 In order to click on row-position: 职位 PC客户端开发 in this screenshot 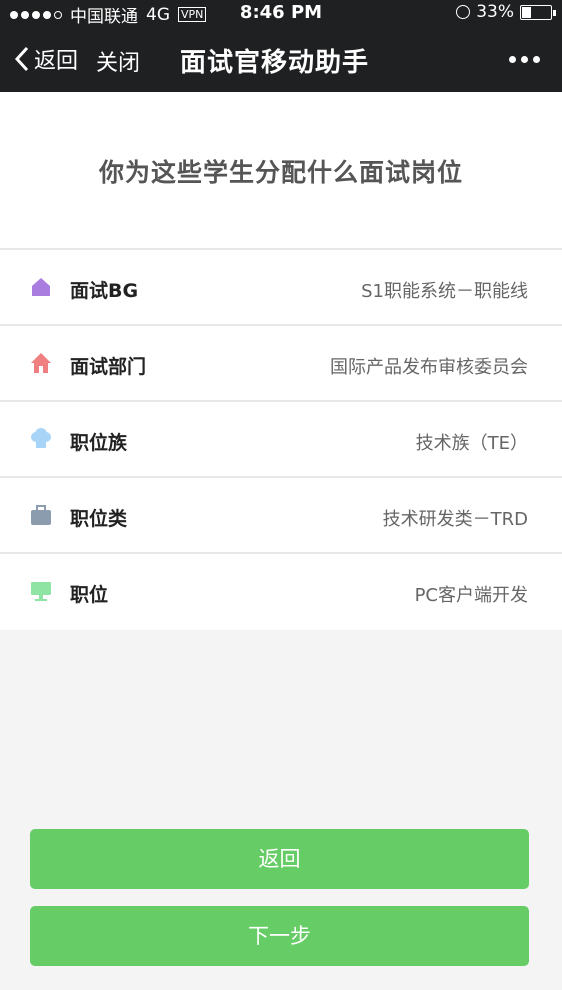, I will do `click(281, 592)`.